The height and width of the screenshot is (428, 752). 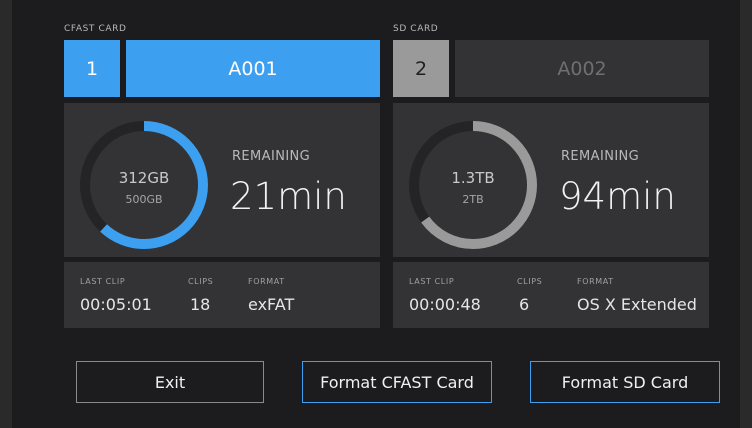 I want to click on sd-storage-ring: 1.3TB 2TB, so click(x=473, y=185).